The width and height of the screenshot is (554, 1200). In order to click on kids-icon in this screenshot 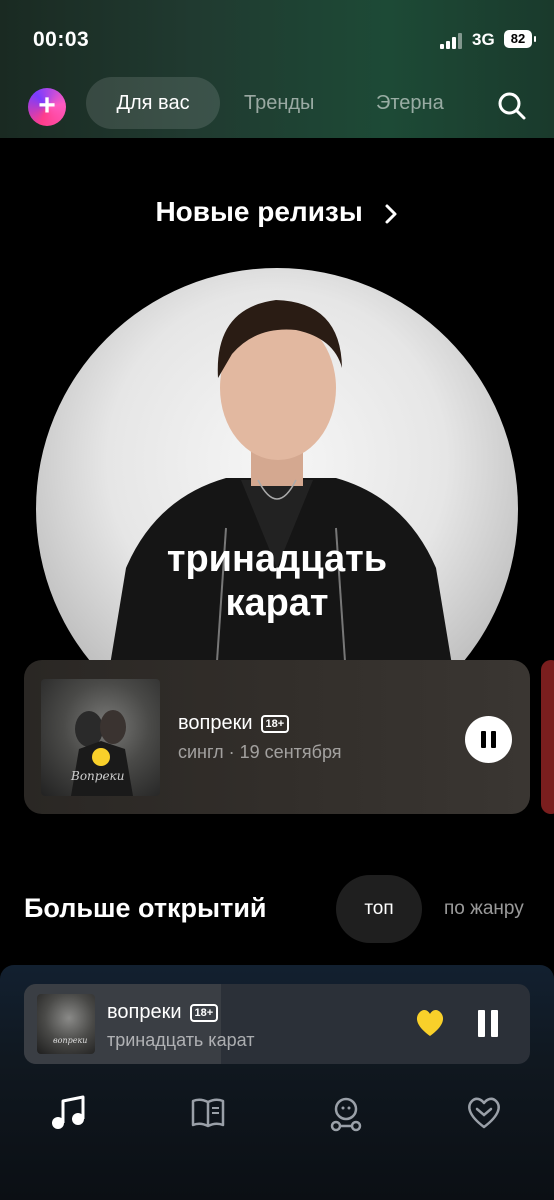, I will do `click(346, 1113)`.